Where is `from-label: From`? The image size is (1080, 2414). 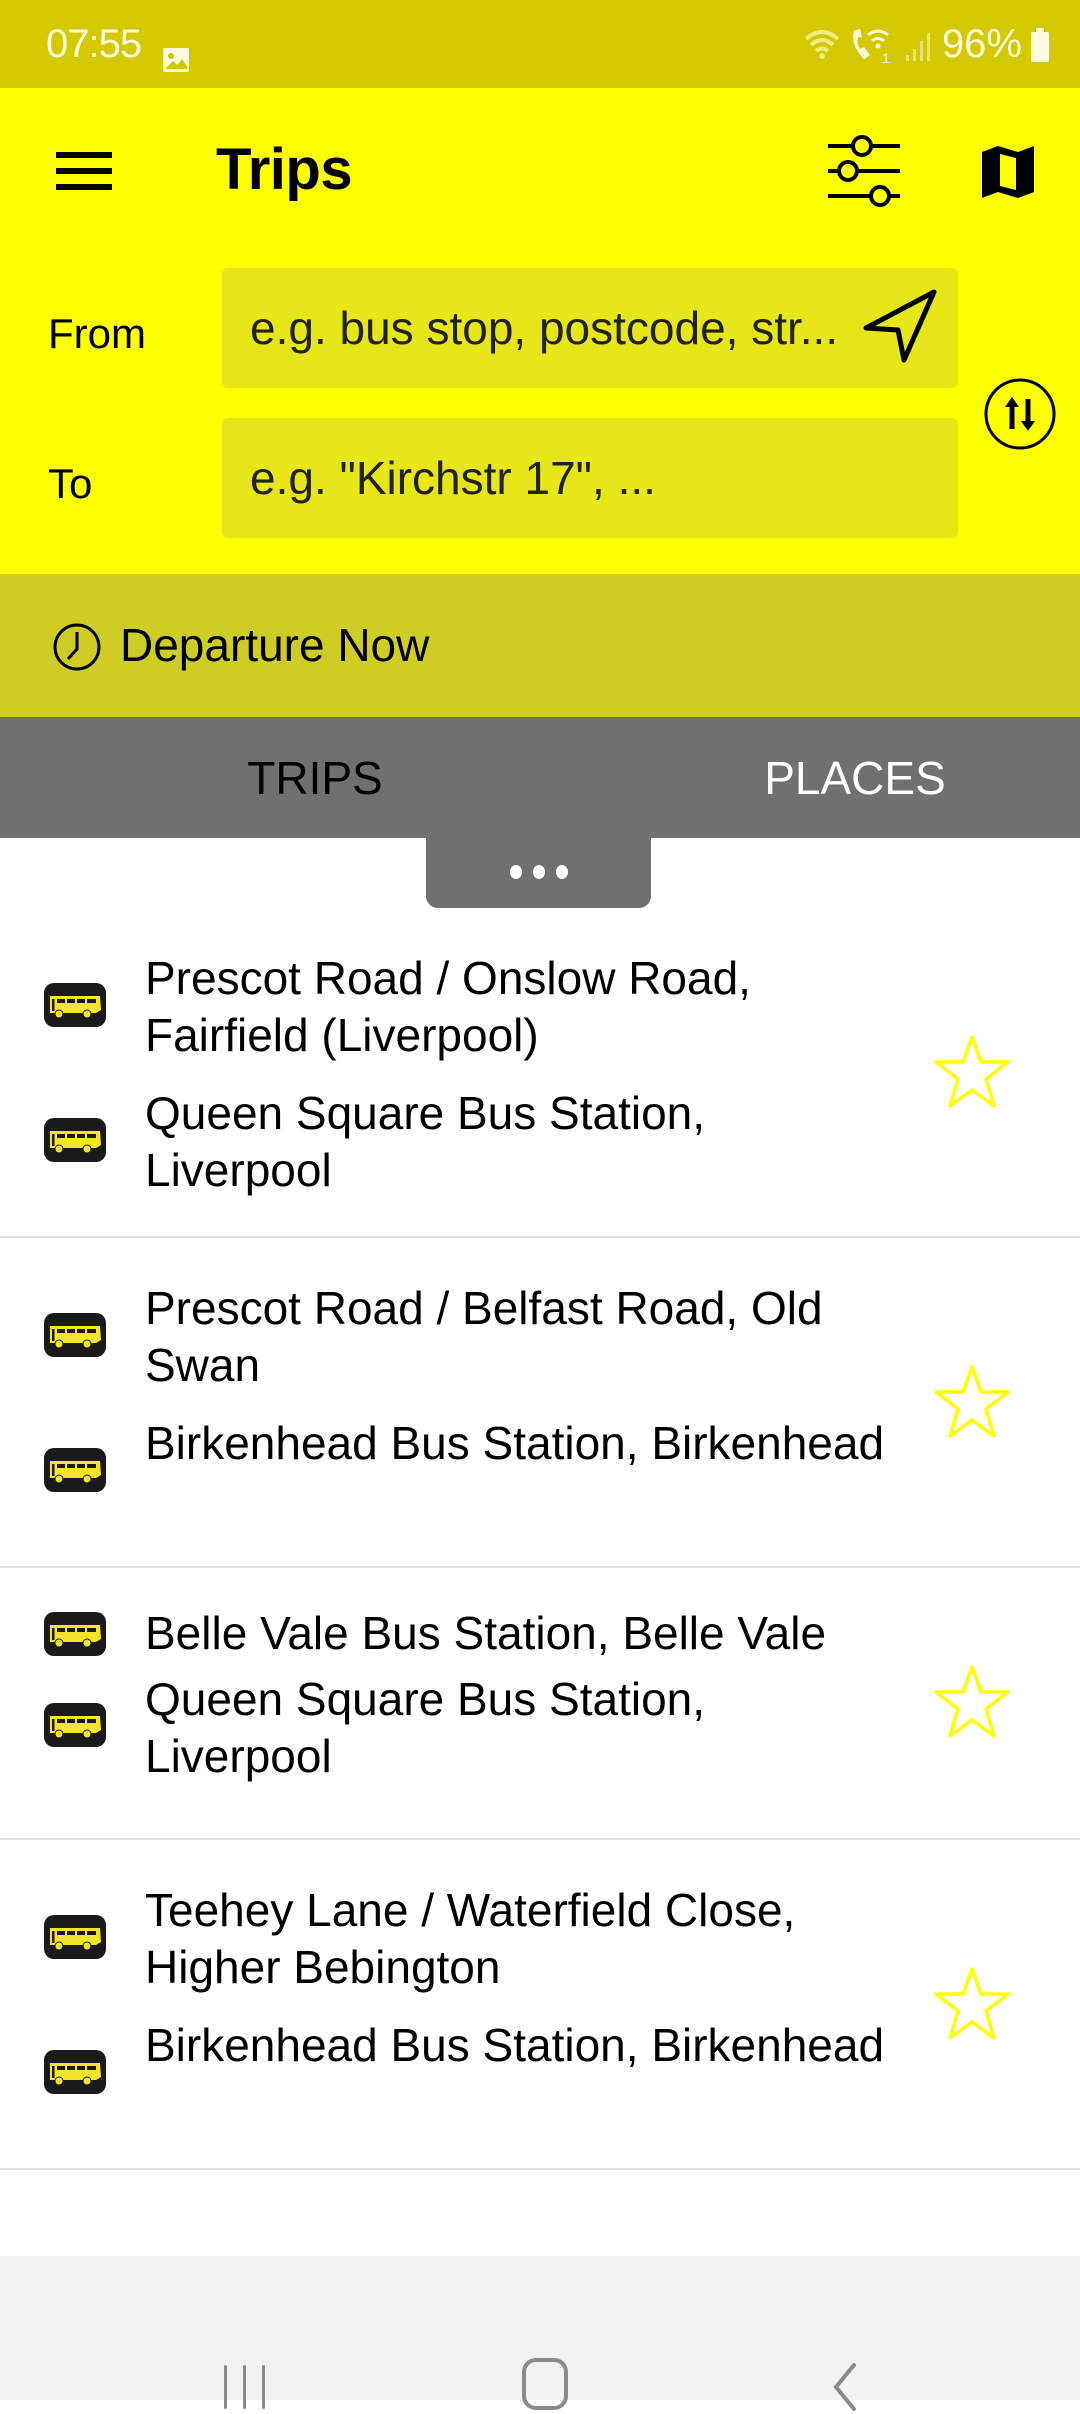 from-label: From is located at coordinates (97, 333).